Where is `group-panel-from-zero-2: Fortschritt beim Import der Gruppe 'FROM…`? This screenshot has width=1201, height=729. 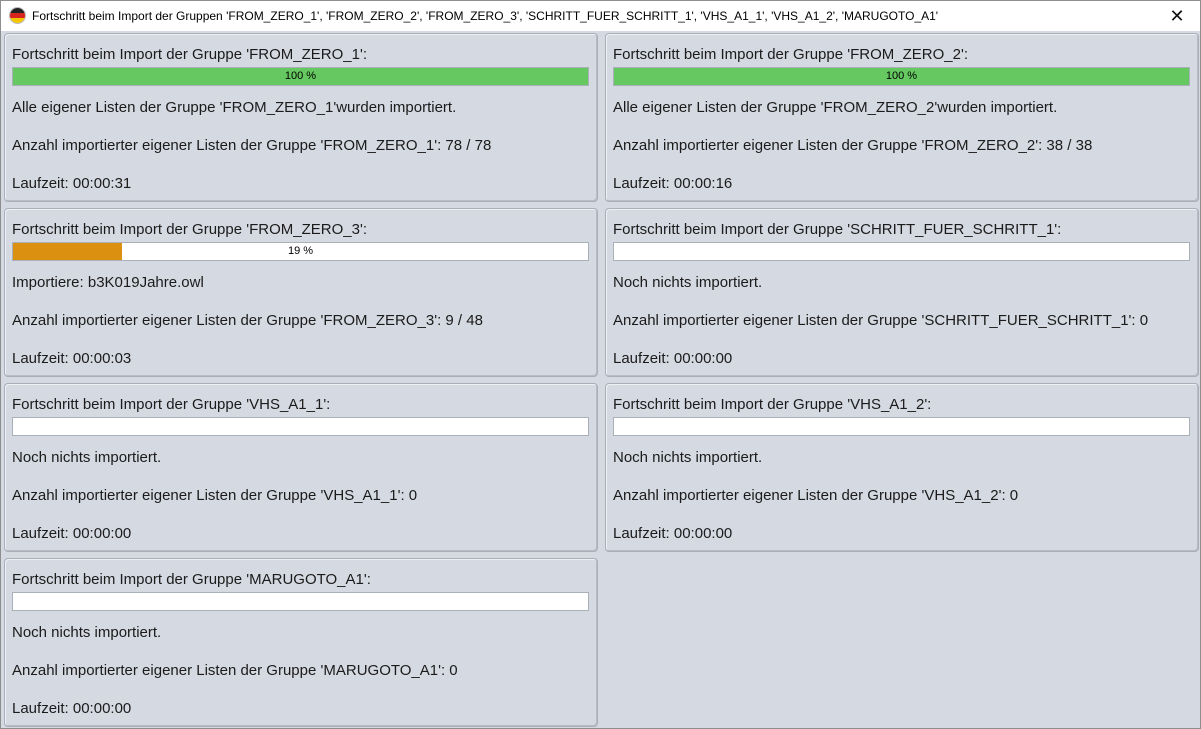 group-panel-from-zero-2: Fortschritt beim Import der Gruppe 'FROM… is located at coordinates (902, 117).